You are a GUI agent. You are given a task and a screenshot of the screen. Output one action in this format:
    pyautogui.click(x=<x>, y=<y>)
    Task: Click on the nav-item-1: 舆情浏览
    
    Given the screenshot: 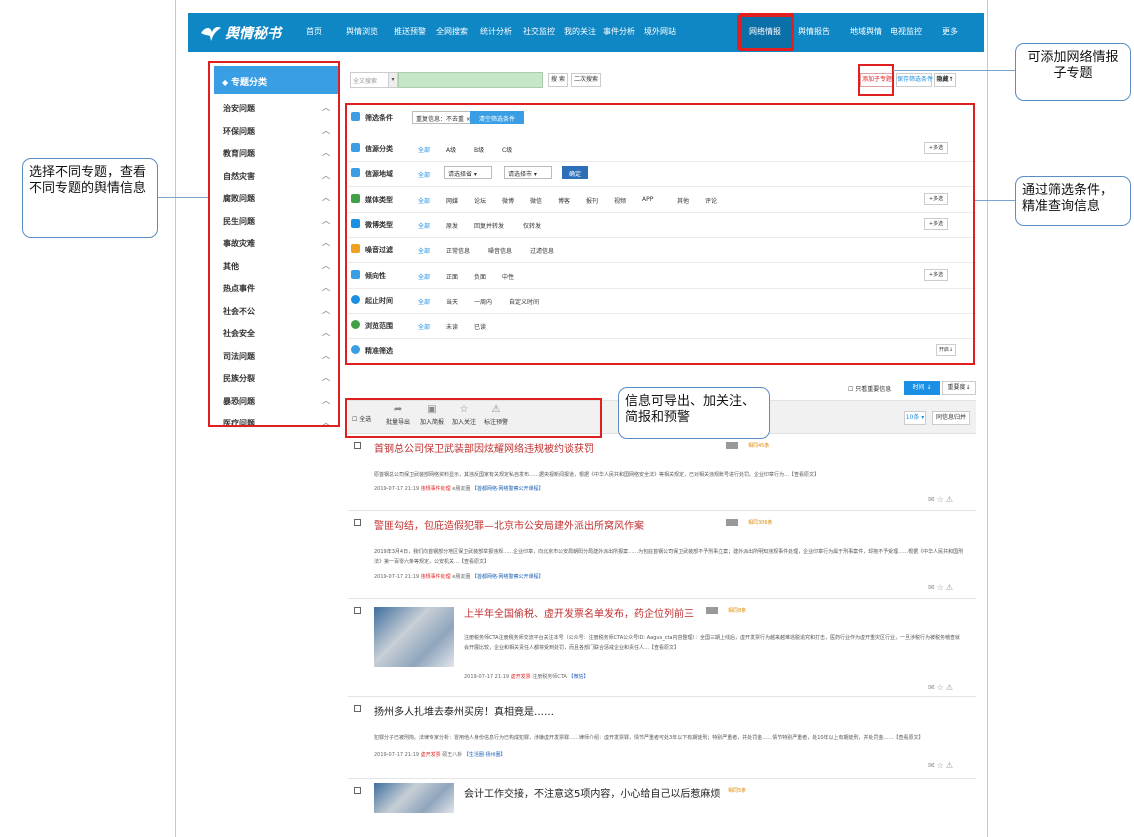 What is the action you would take?
    pyautogui.click(x=362, y=31)
    